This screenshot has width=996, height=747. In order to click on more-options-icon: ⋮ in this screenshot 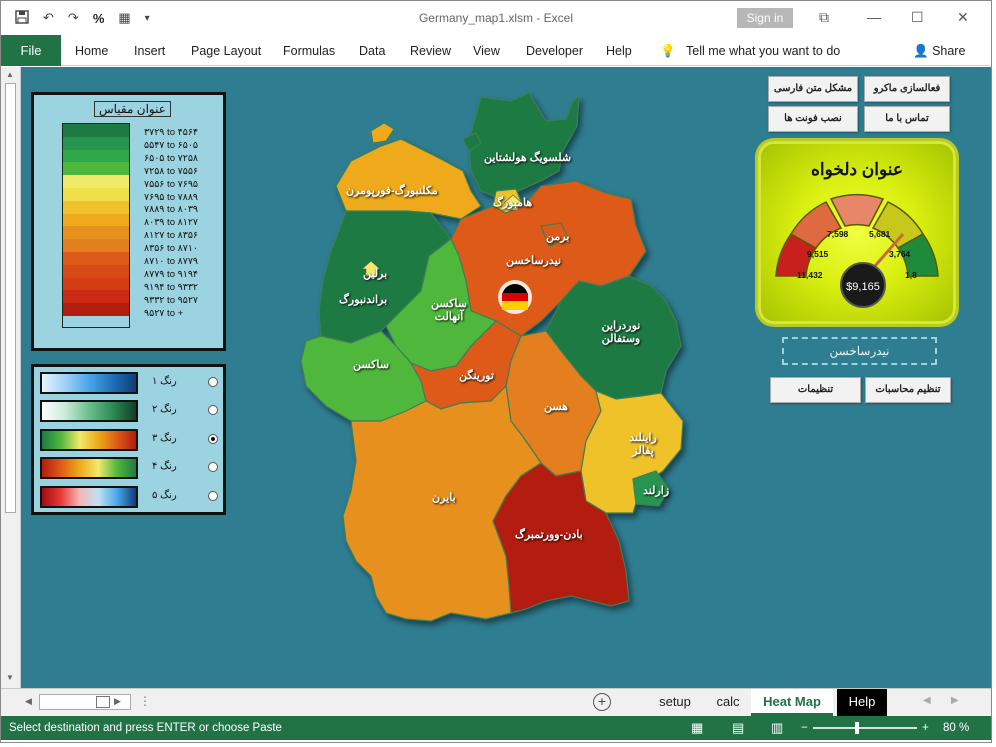, I will do `click(145, 701)`.